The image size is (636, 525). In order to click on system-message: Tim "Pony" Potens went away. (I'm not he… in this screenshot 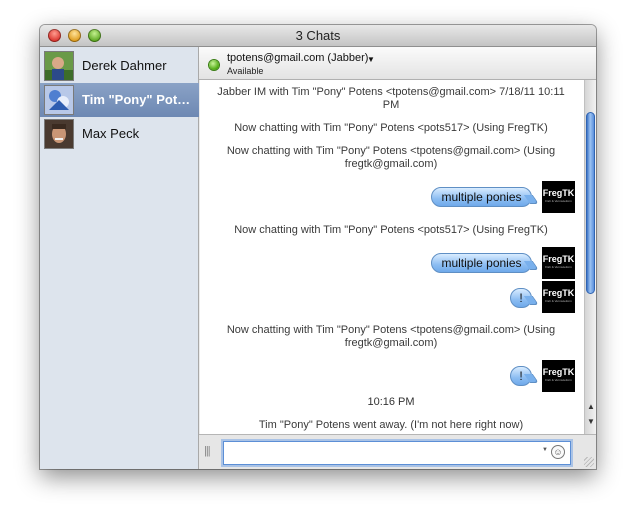, I will do `click(391, 425)`.